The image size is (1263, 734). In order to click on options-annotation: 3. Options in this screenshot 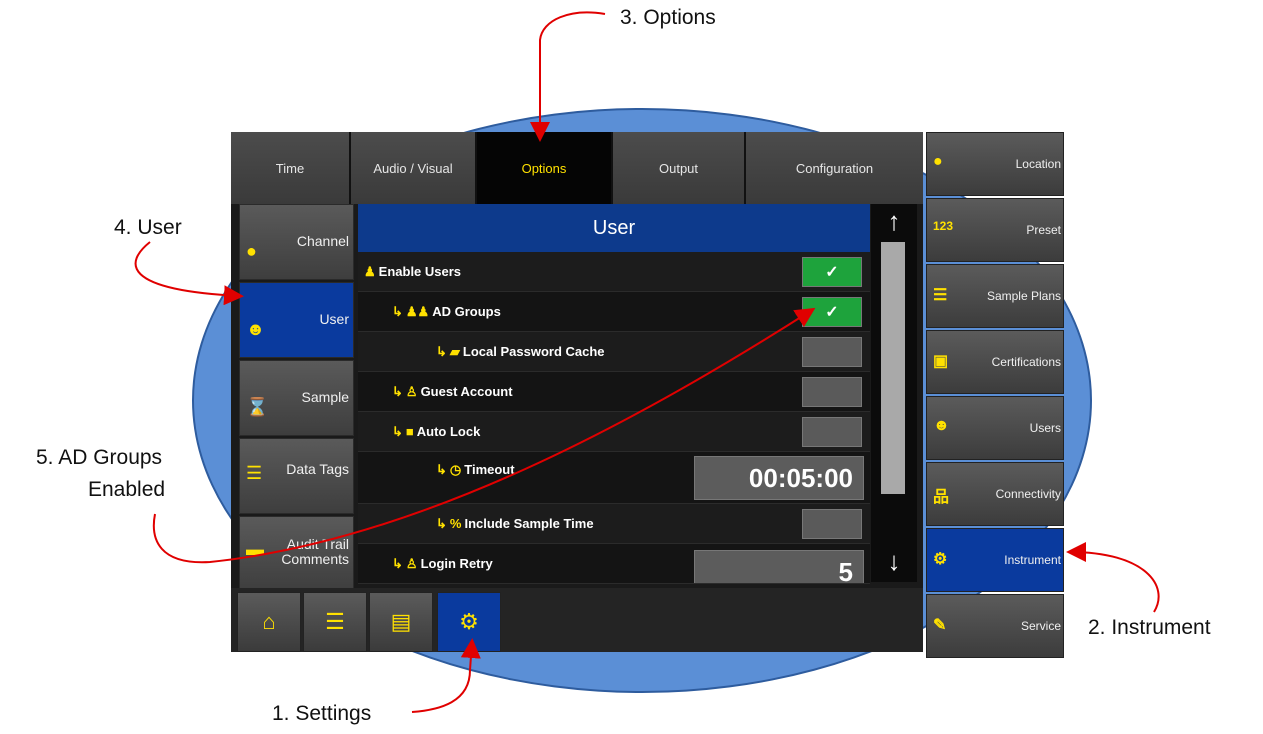, I will do `click(668, 17)`.